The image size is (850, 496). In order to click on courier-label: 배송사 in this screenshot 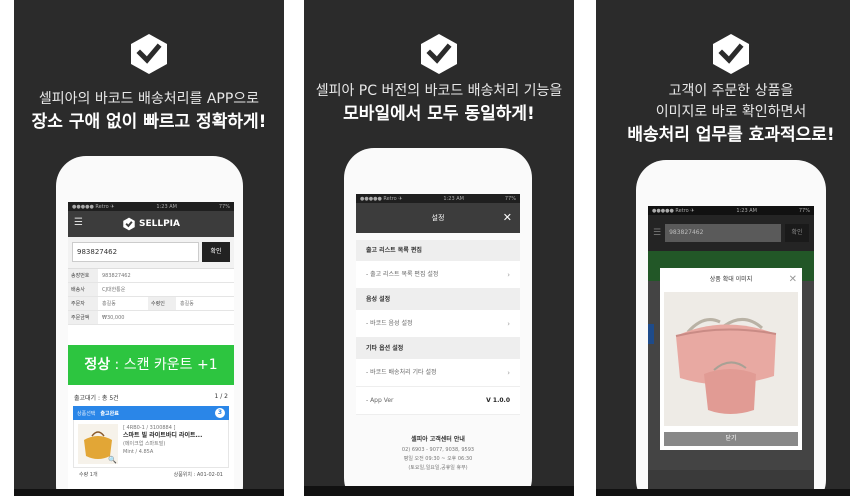, I will do `click(83, 289)`.